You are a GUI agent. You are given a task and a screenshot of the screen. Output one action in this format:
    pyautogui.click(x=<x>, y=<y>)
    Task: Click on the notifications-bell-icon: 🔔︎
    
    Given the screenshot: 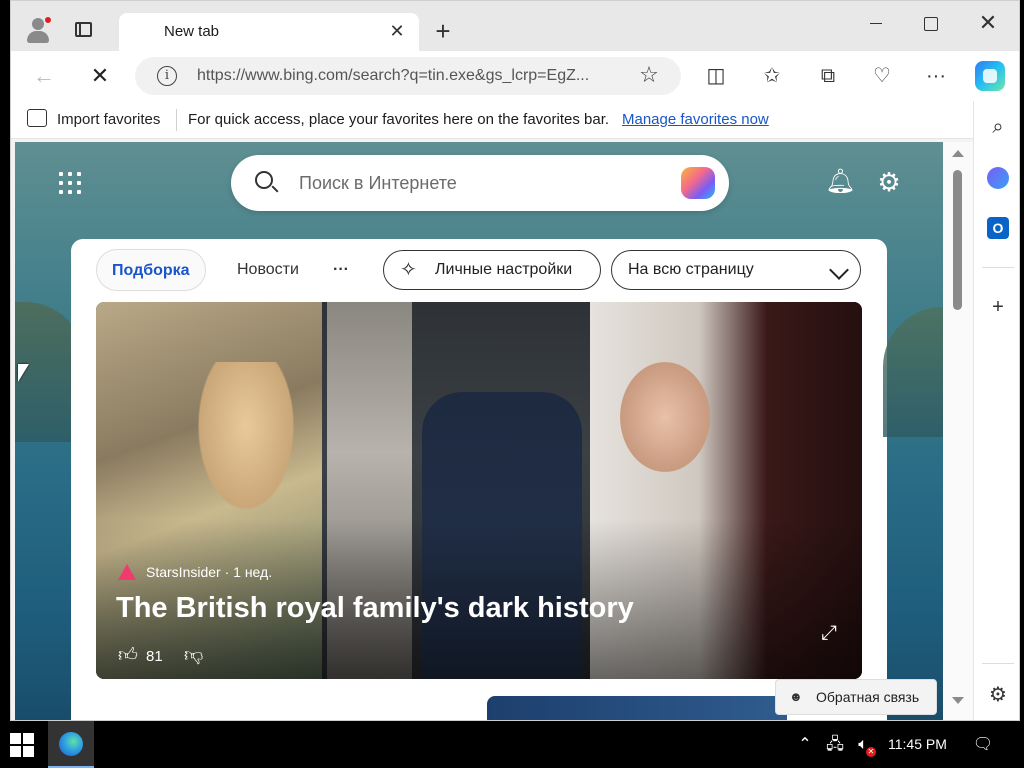 What is the action you would take?
    pyautogui.click(x=840, y=182)
    